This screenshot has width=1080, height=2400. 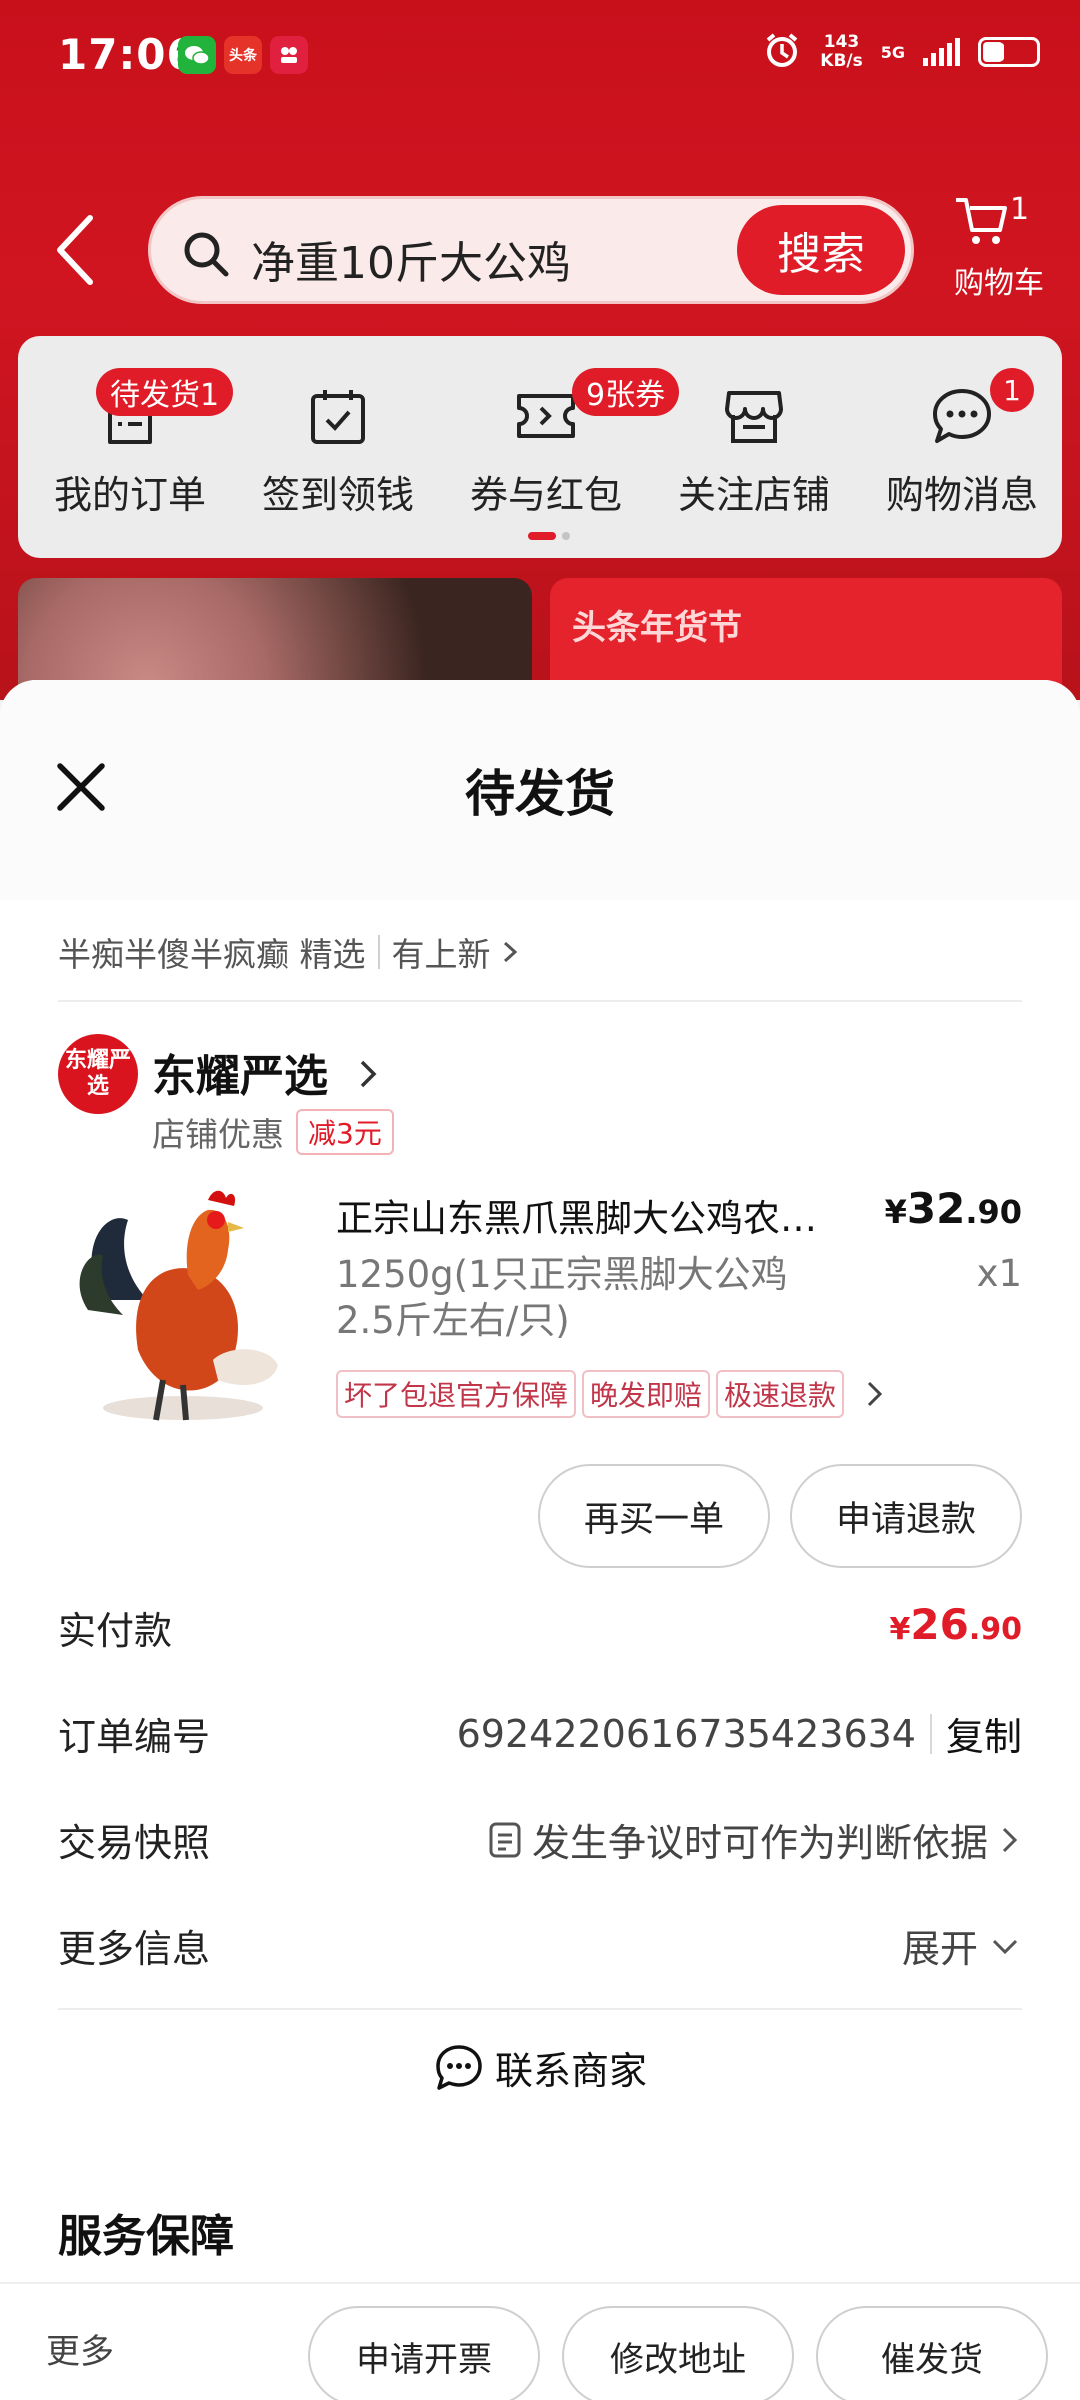 I want to click on shop-tip: 半痴半傻半疯癫 精选 有上新, so click(x=291, y=952).